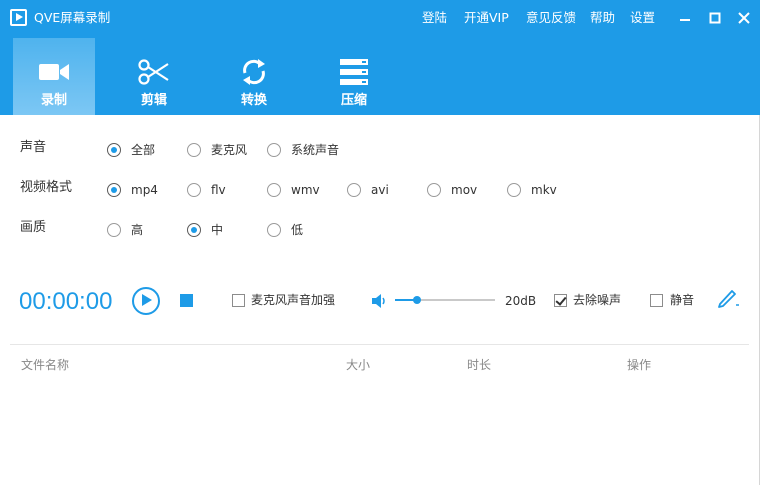  I want to click on tab-compress: 压缩, so click(354, 76).